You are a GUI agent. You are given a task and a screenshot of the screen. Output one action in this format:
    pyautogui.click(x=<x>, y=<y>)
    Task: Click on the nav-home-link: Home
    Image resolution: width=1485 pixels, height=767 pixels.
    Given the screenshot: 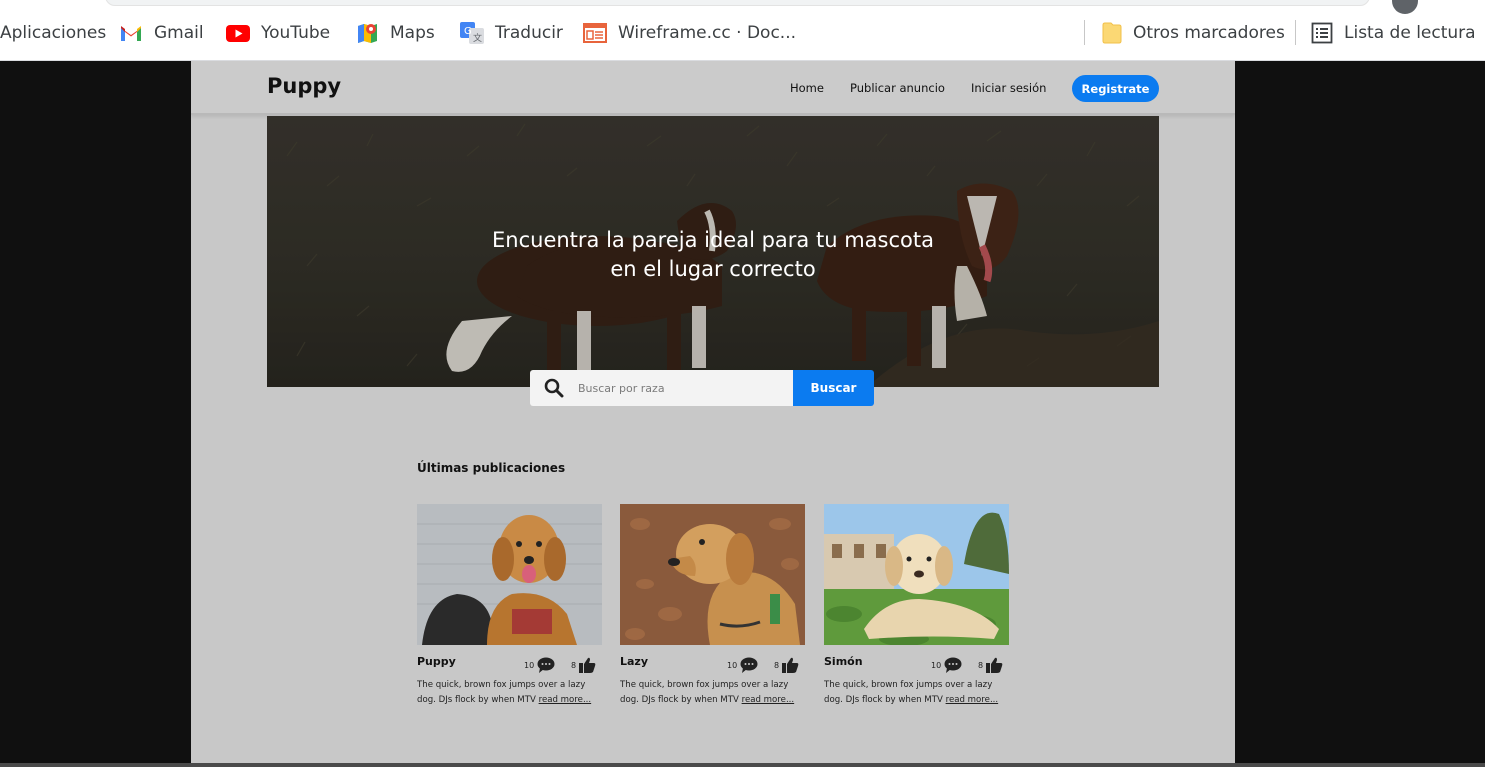 What is the action you would take?
    pyautogui.click(x=807, y=88)
    